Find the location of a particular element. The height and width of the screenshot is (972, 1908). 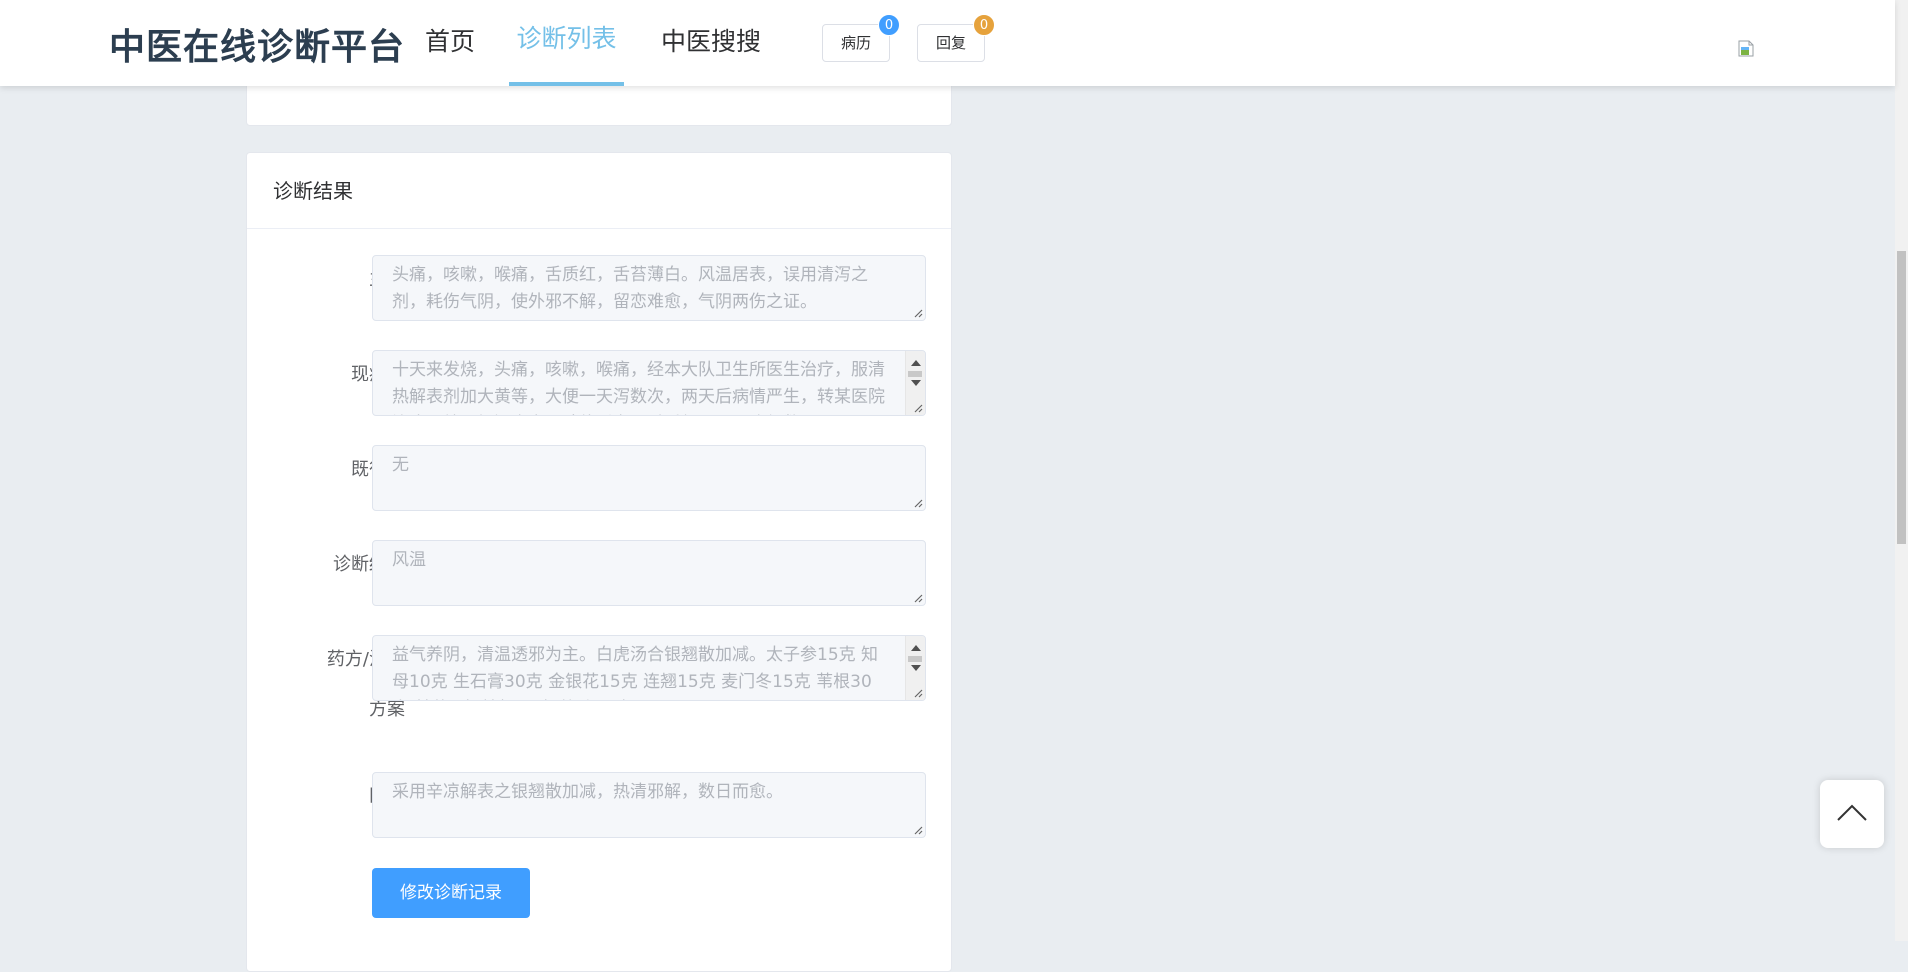

chevron-up-icon is located at coordinates (1852, 812).